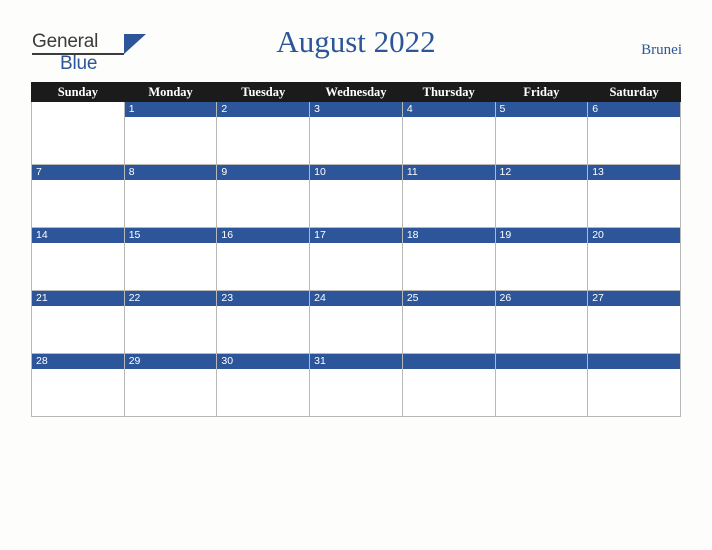 The width and height of the screenshot is (712, 550). Describe the element at coordinates (263, 92) in the screenshot. I see `weekday-header-tuesday: Tuesday` at that location.